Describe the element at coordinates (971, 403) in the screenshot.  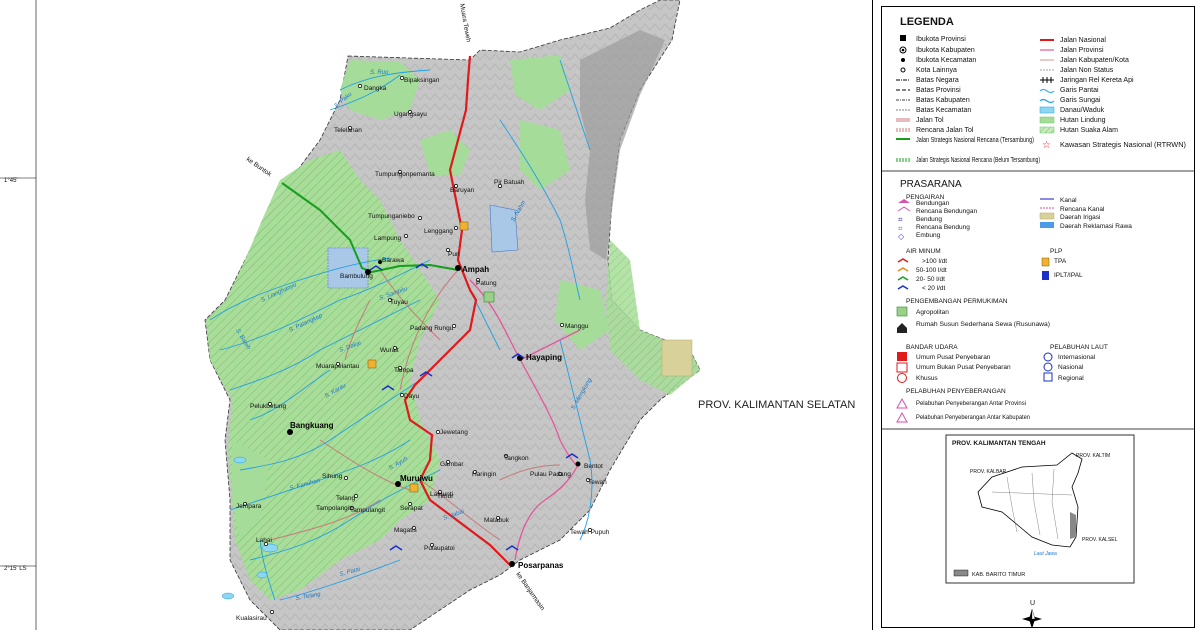
I see `legend-item: Pelabuhan Penyeberangan Antar Provinsi` at that location.